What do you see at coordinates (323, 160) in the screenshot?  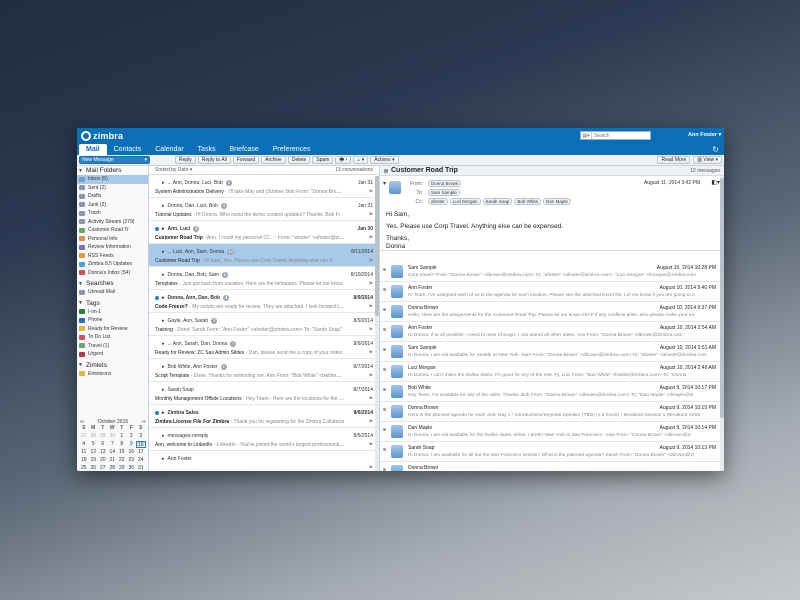 I see `spam-button: Spam` at bounding box center [323, 160].